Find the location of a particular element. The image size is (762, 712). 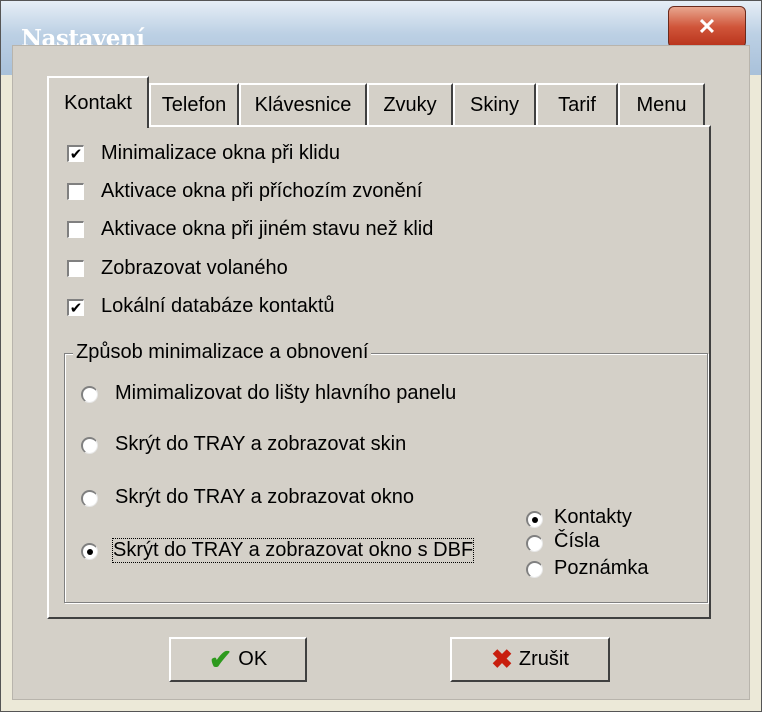

checkbox-label: Lokální databáze kontaktů is located at coordinates (218, 306).